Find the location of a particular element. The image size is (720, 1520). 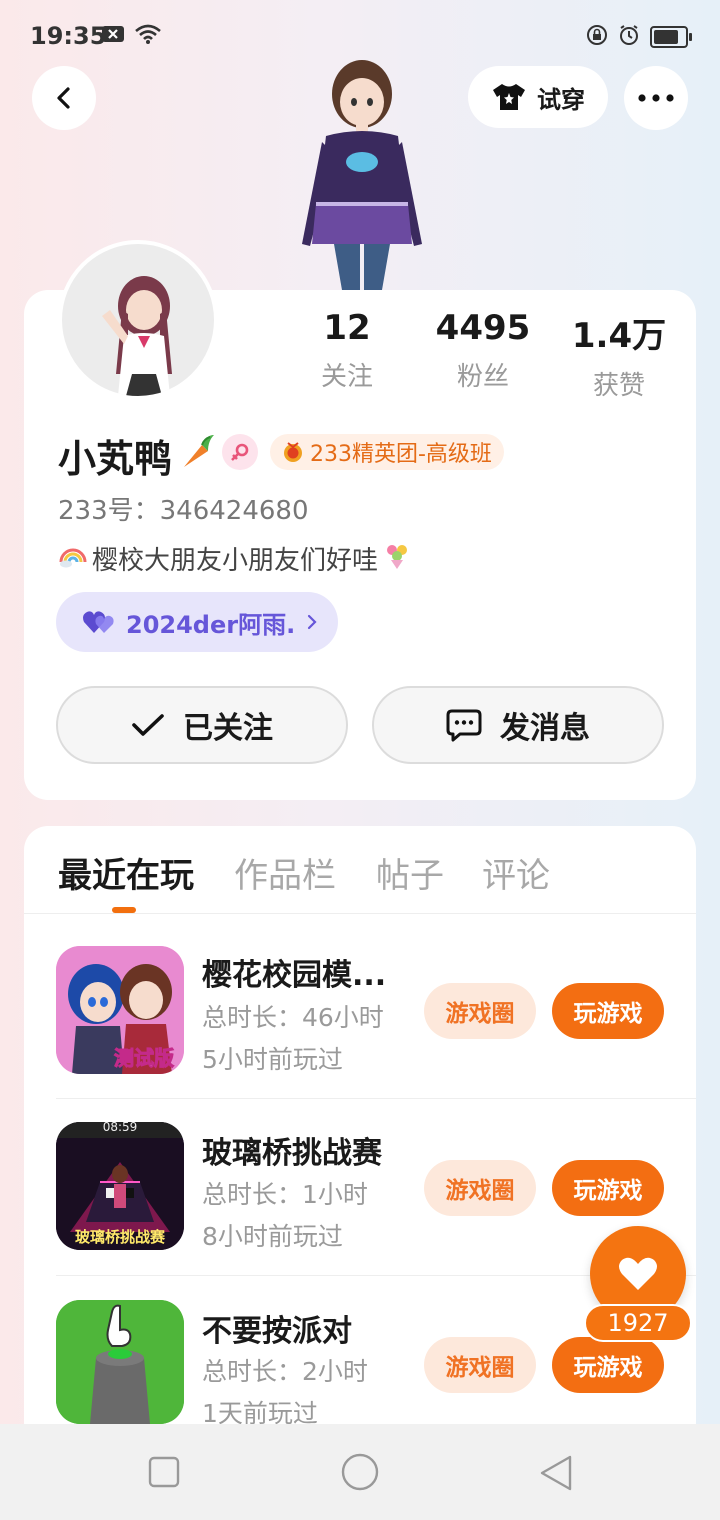

game-icon-glass-bridge: 08:59 玻璃桥挑战赛 is located at coordinates (120, 1186).